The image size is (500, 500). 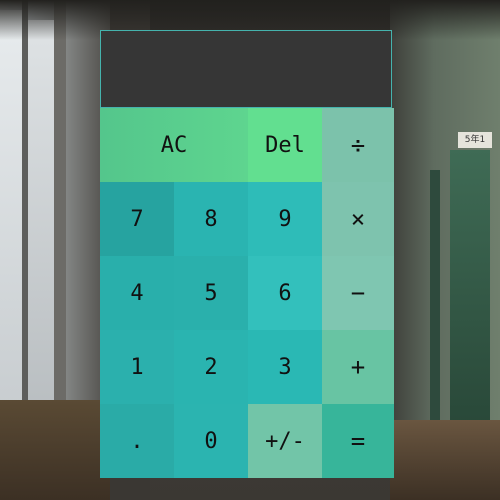 I want to click on digit-8-button: 8, so click(x=211, y=219).